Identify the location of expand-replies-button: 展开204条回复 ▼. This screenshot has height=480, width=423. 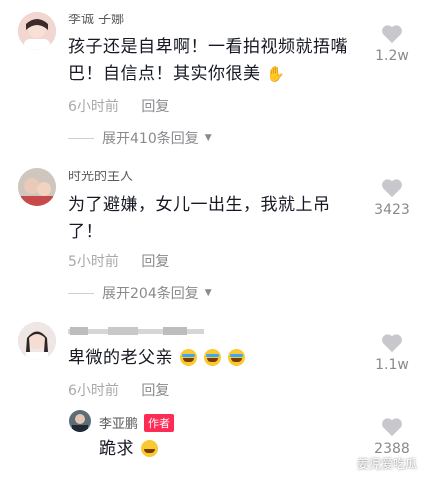
(140, 293).